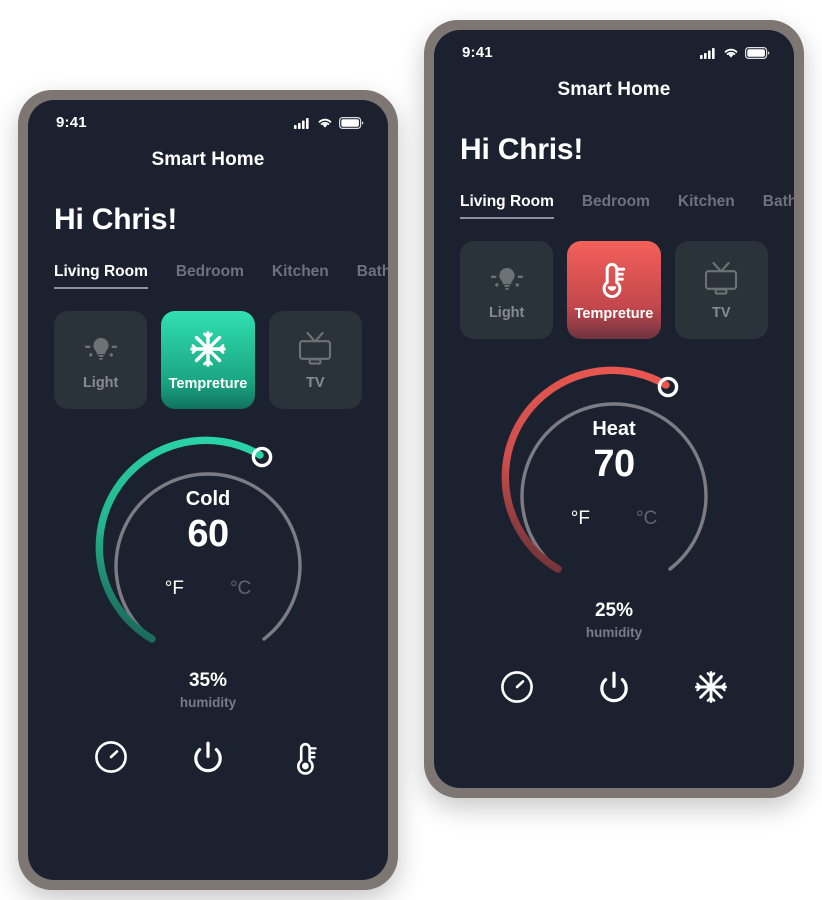 The width and height of the screenshot is (822, 900). Describe the element at coordinates (614, 610) in the screenshot. I see `humidity-value: 25%` at that location.